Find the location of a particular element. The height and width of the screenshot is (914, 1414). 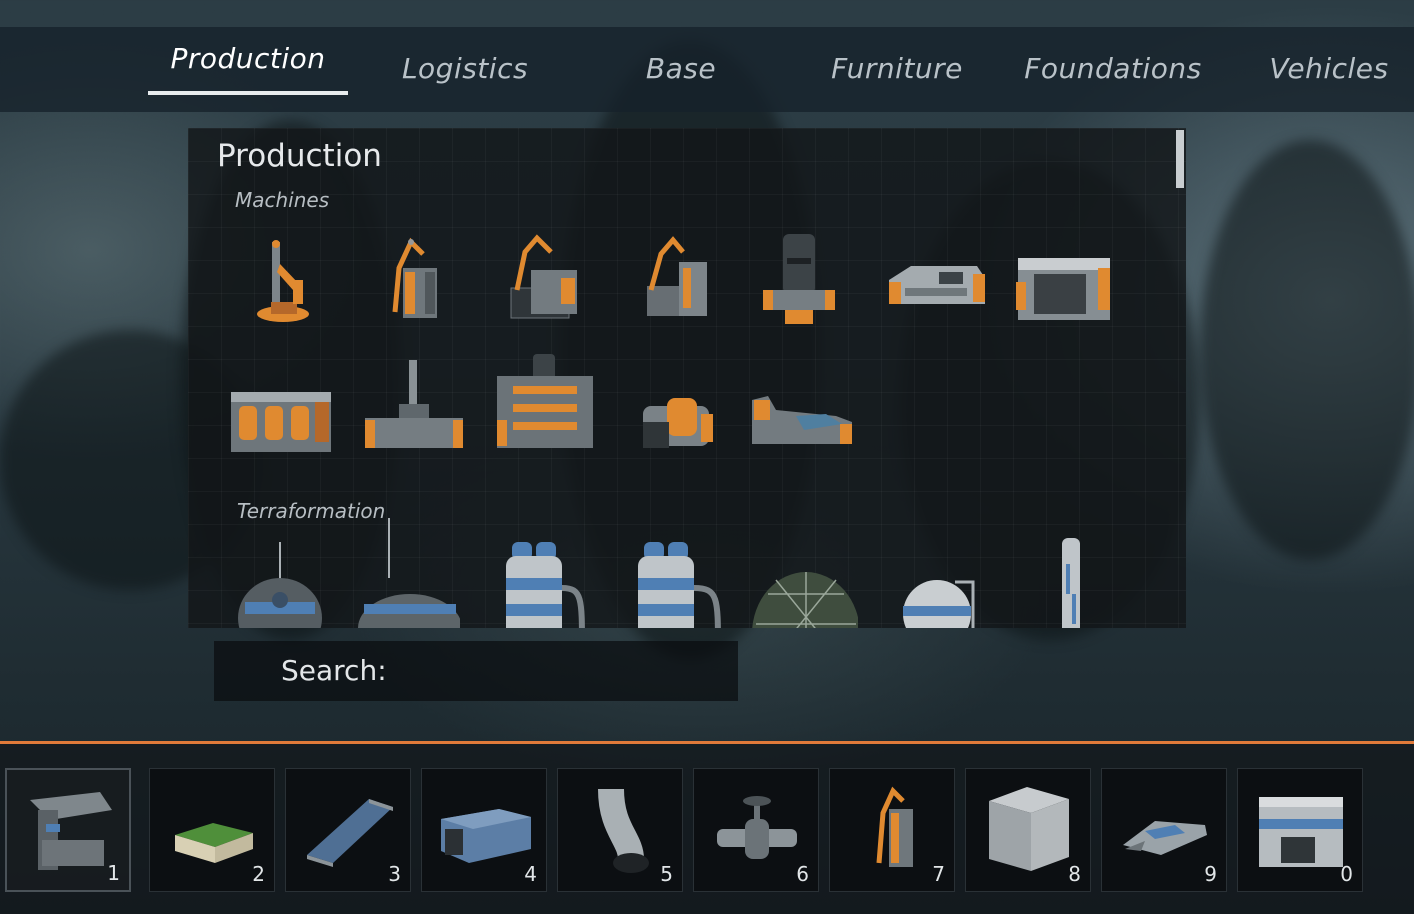

hotbar-slot-0: 0 is located at coordinates (1300, 830).